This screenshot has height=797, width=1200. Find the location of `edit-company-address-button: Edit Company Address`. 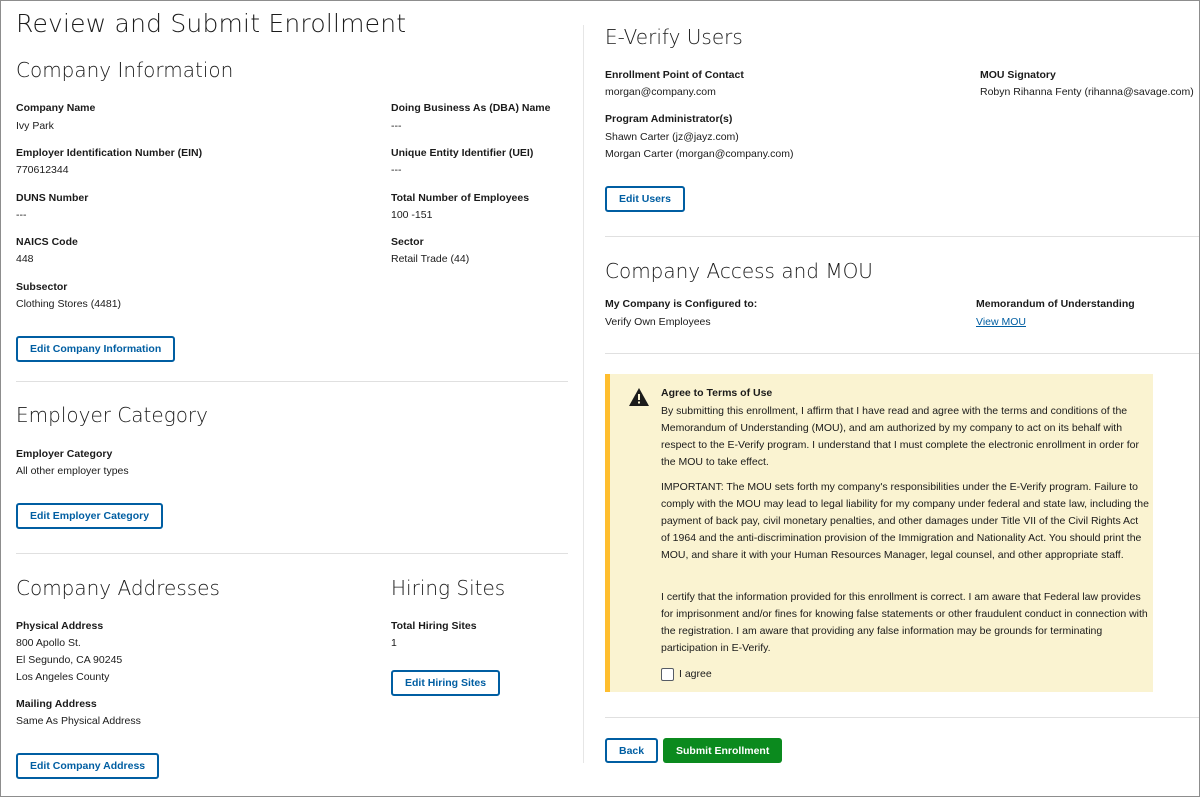

edit-company-address-button: Edit Company Address is located at coordinates (88, 766).